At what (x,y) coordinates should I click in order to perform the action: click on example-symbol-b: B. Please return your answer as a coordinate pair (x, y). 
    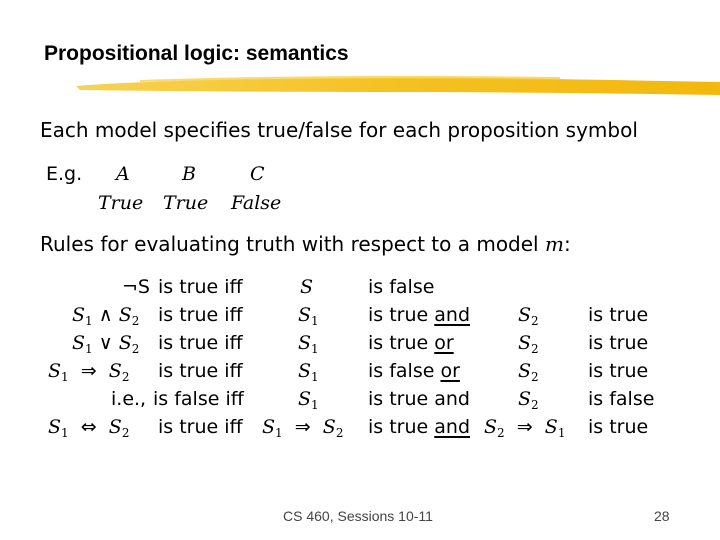
    Looking at the image, I should click on (189, 174).